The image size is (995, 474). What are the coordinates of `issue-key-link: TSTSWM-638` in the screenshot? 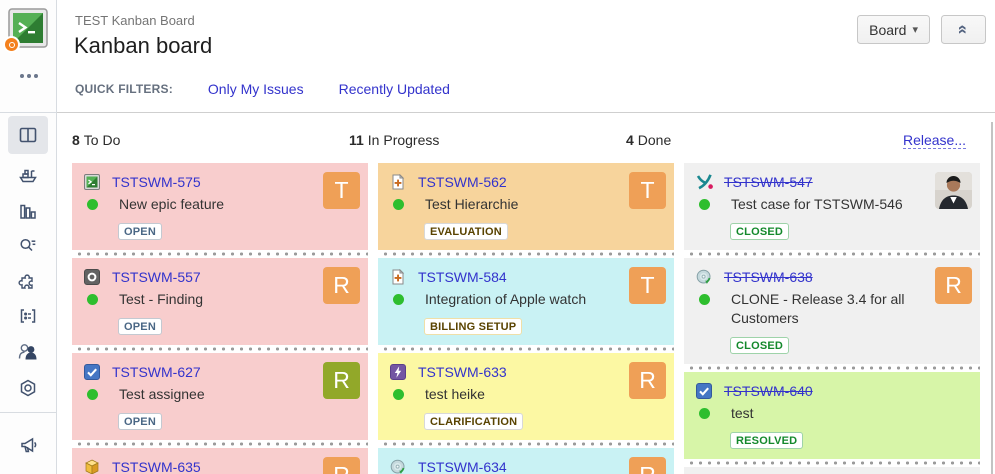 It's located at (768, 277).